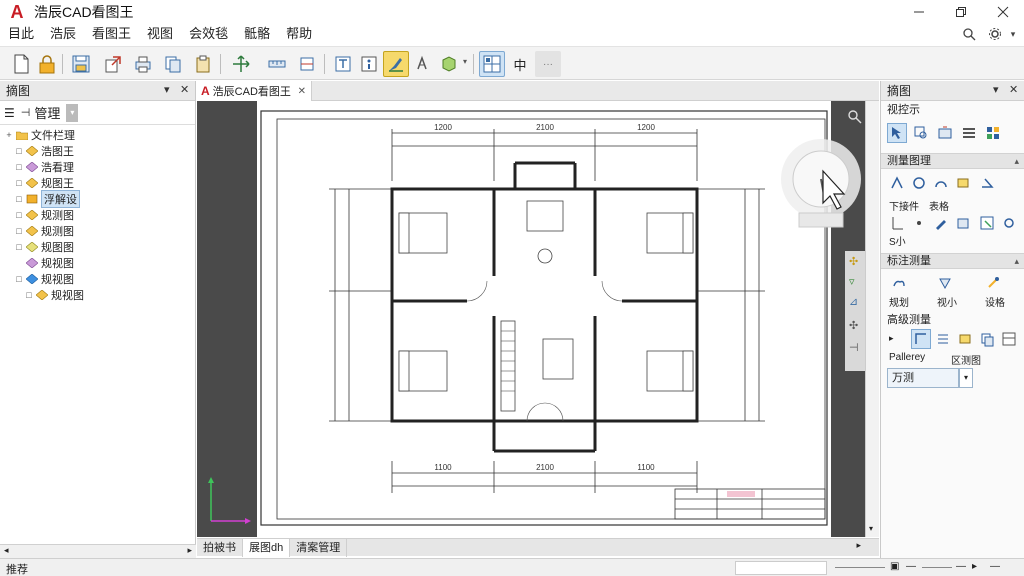 Image resolution: width=1024 pixels, height=576 pixels. What do you see at coordinates (987, 183) in the screenshot?
I see `measure-angle-button` at bounding box center [987, 183].